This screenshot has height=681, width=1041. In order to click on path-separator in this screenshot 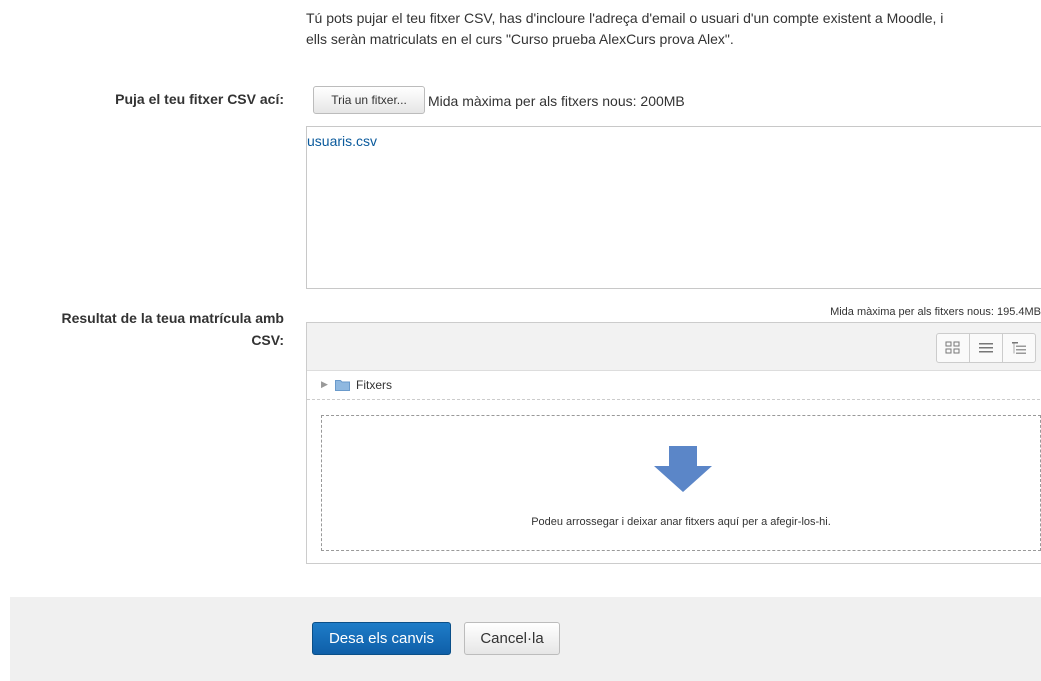, I will do `click(674, 399)`.